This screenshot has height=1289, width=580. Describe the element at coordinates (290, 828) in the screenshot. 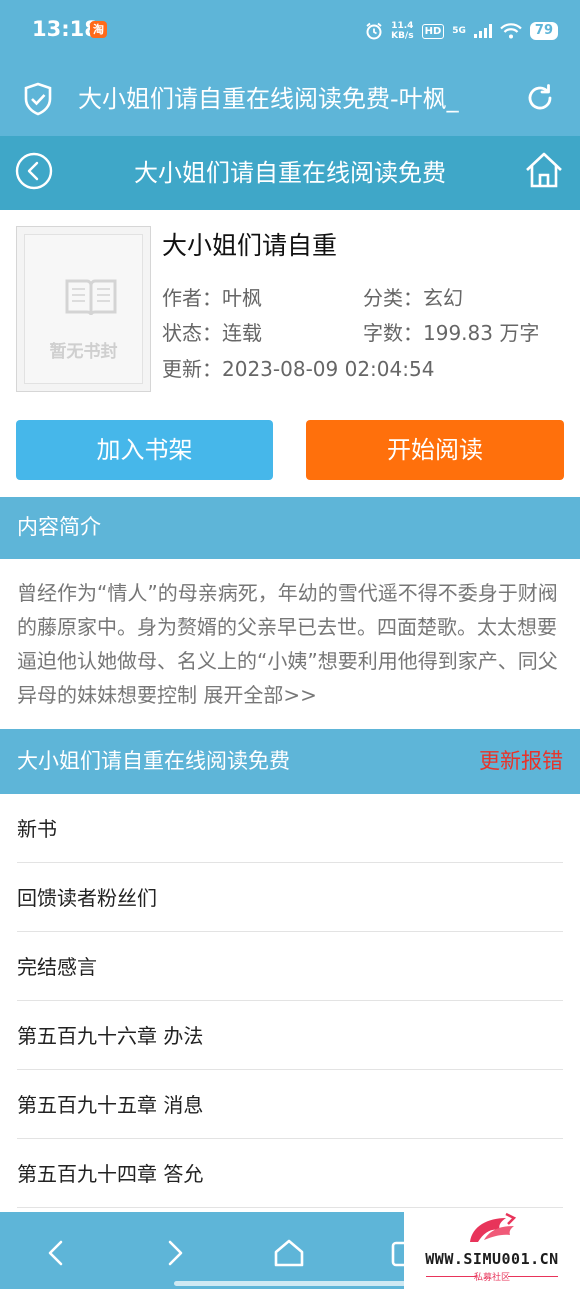

I see `chapter-item: 新书` at that location.